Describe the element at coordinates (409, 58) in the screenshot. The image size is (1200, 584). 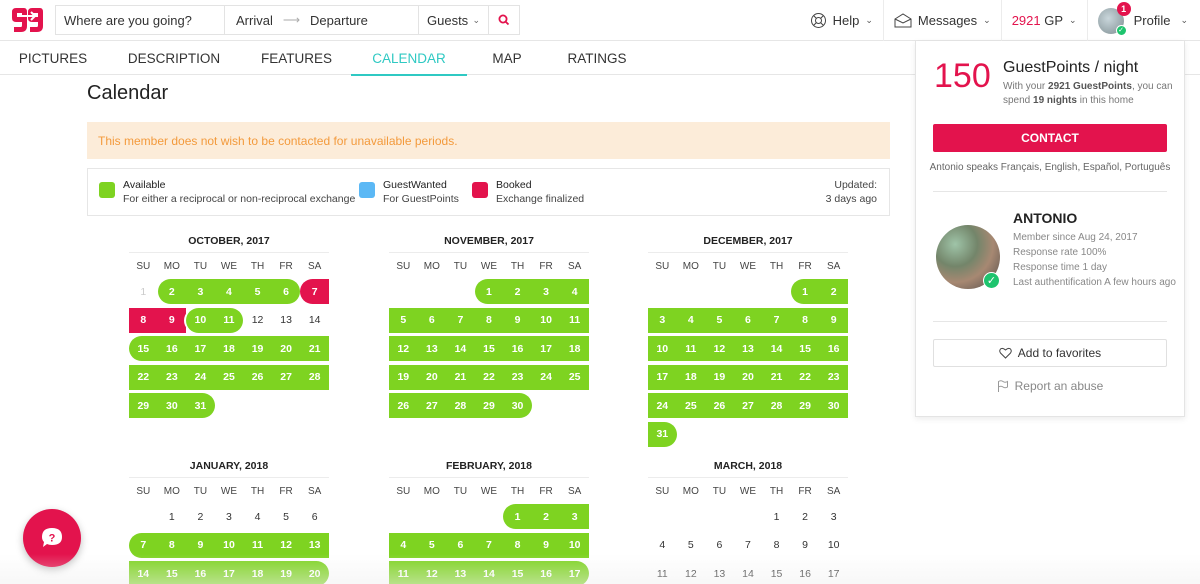
I see `tab-calendar: CALENDAR` at that location.